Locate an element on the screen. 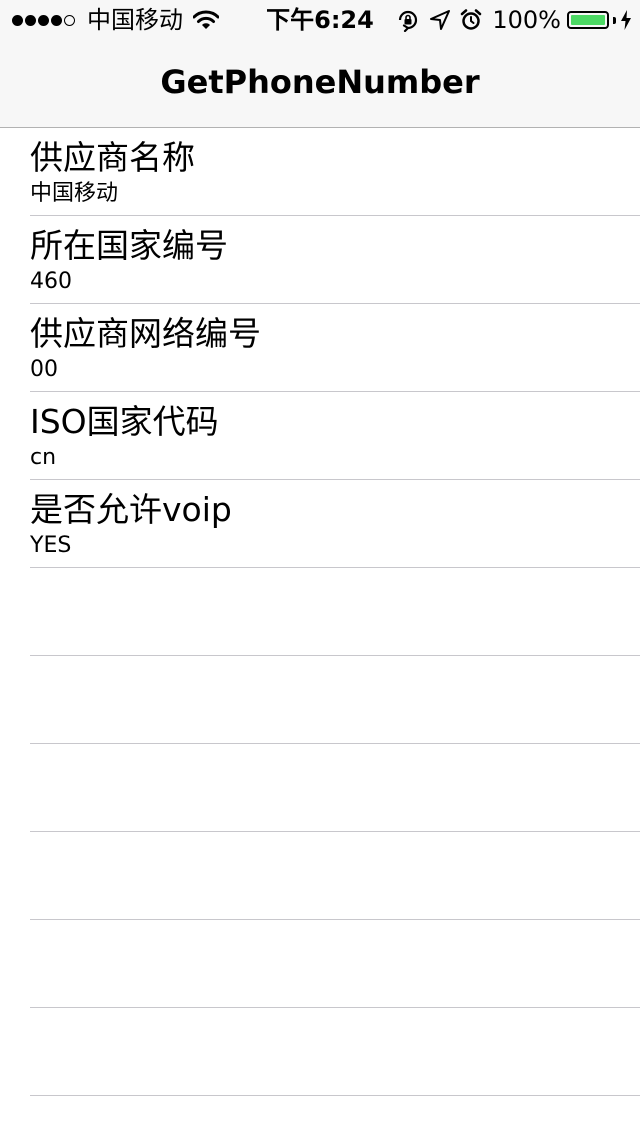  battery-icon is located at coordinates (588, 20).